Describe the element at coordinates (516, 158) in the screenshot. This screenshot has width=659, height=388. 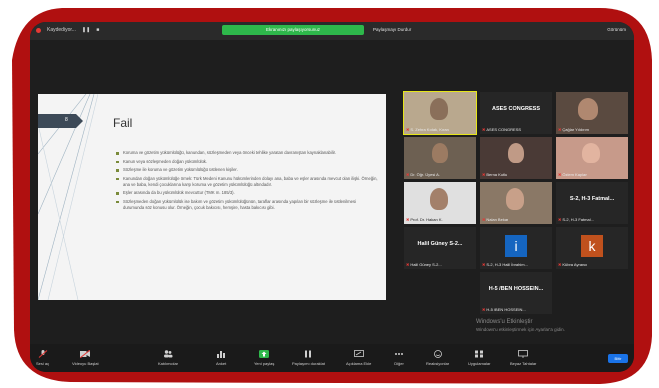
I see `participant-tile: ✖Berna Kutlu` at that location.